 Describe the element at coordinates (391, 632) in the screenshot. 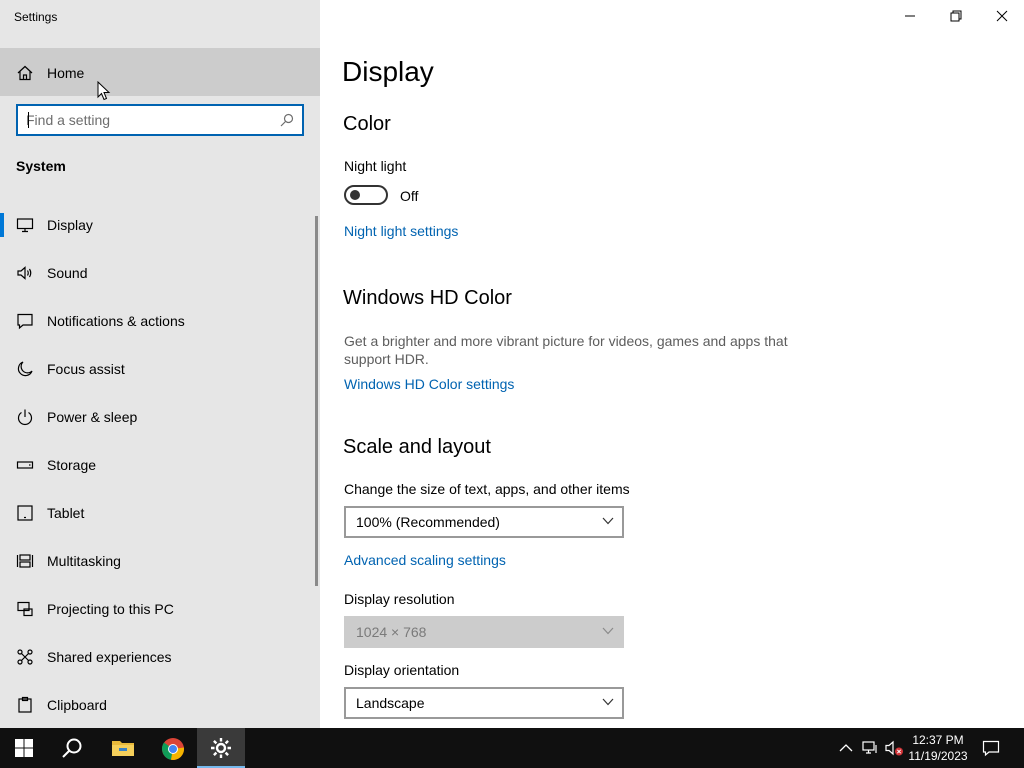

I see `resolution-value: 1024 × 768` at that location.